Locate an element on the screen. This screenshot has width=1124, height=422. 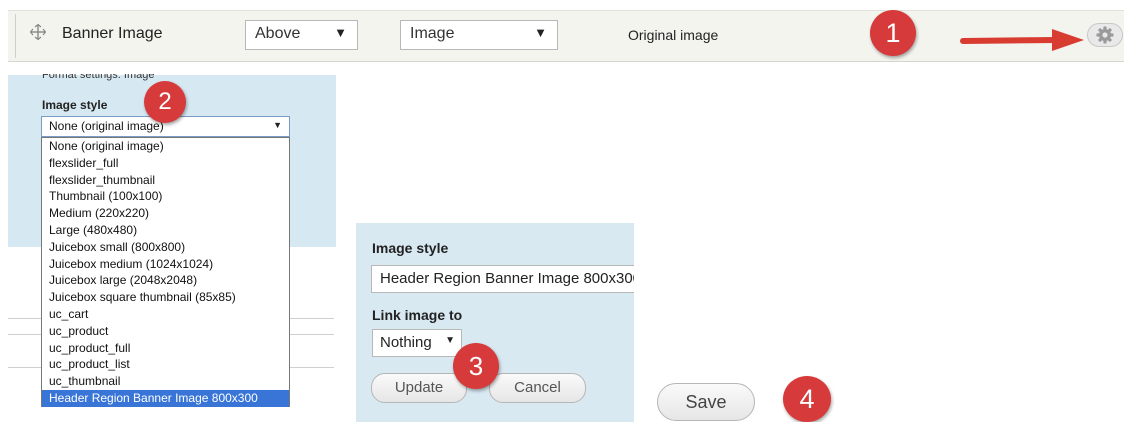
image-style-option: Thumbnail (100x100) is located at coordinates (165, 196).